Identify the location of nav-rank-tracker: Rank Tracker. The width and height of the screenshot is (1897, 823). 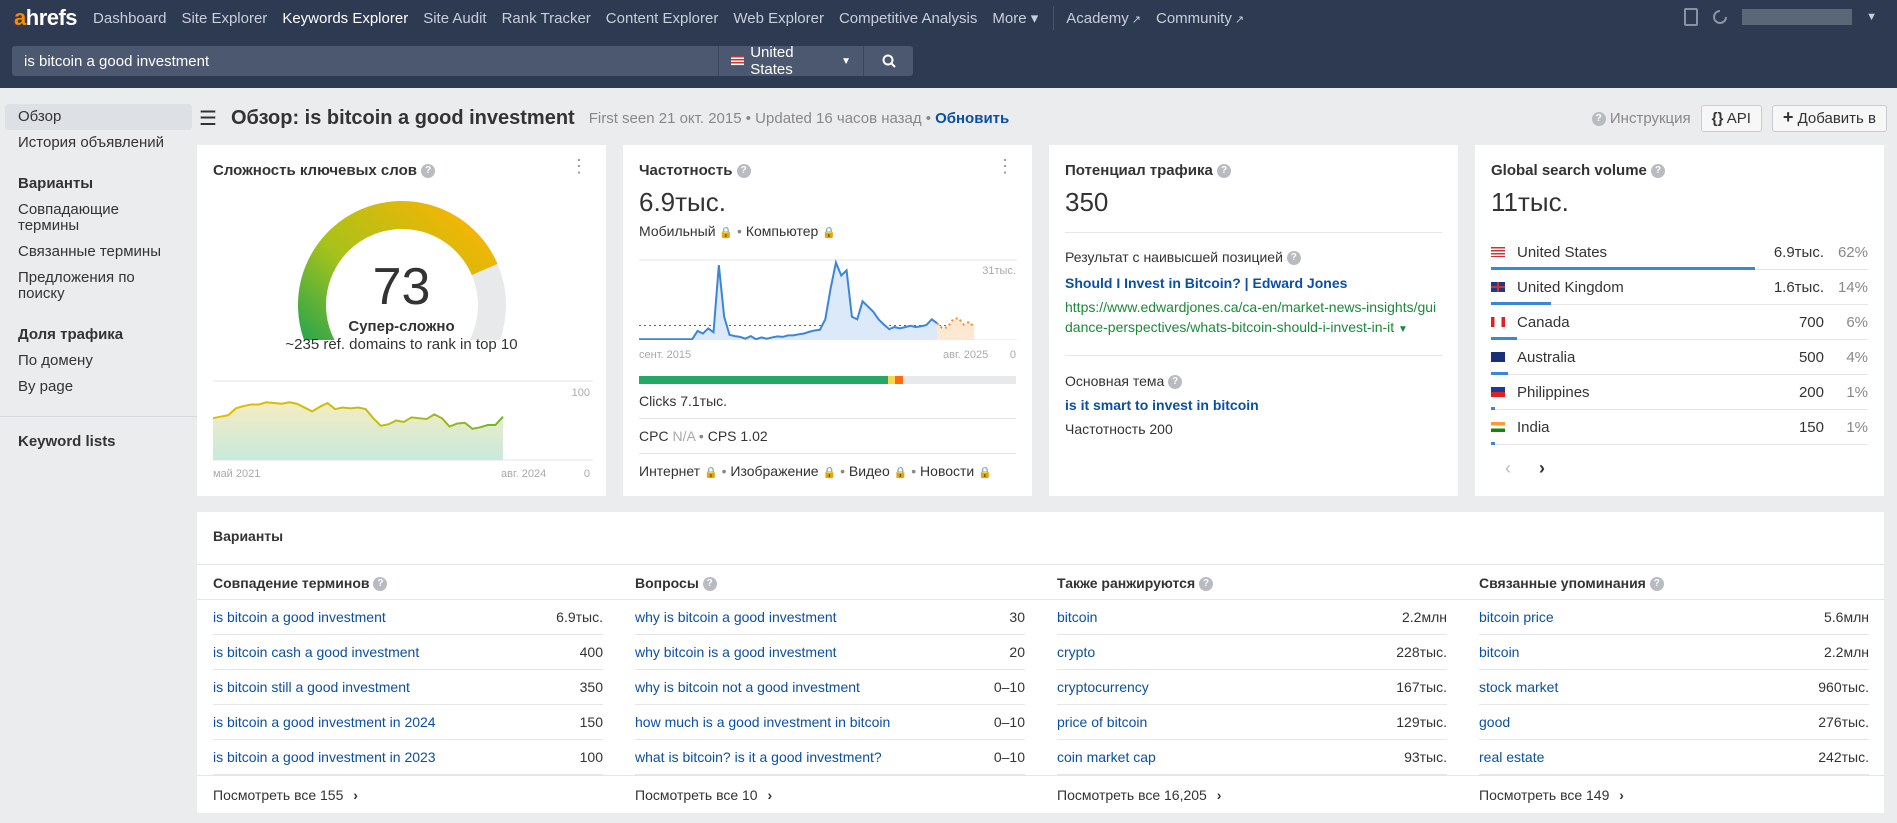
(546, 18).